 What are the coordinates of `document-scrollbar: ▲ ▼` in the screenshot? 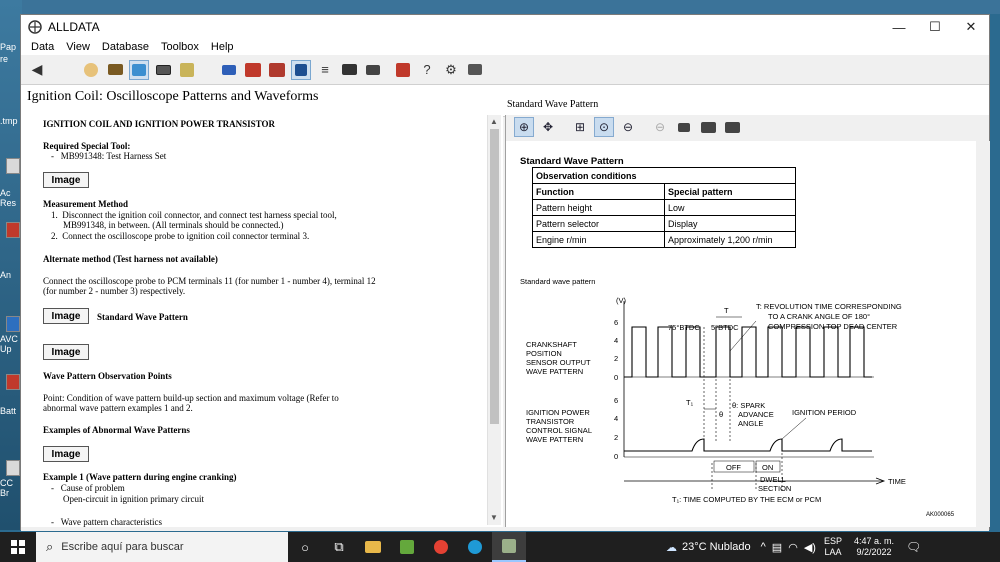 It's located at (494, 320).